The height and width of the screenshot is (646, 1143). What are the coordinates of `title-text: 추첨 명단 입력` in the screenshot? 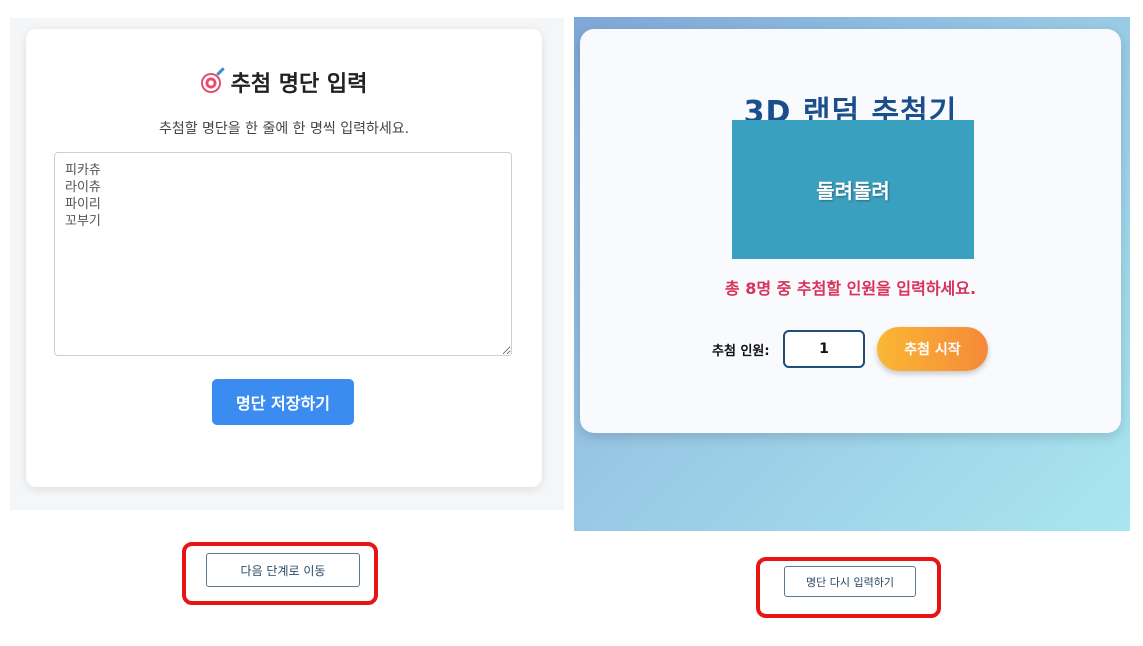 It's located at (299, 84).